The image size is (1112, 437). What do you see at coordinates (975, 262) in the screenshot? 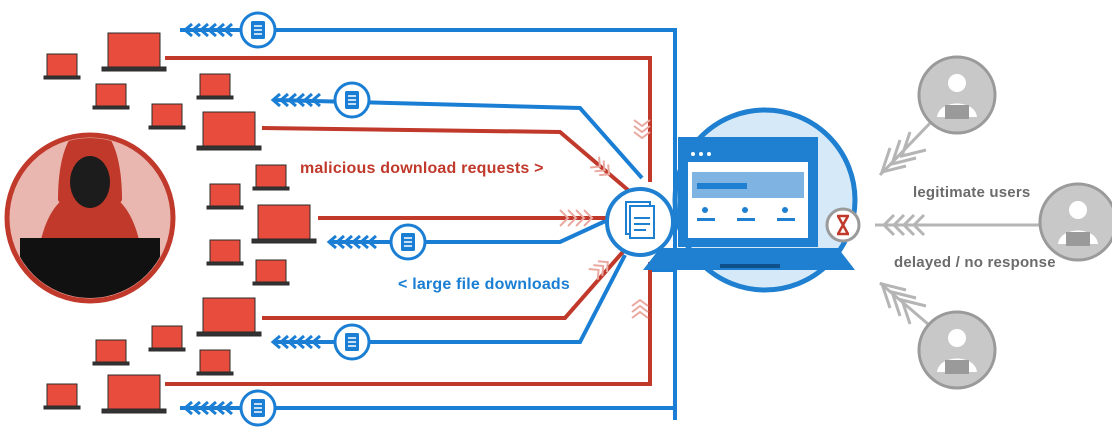
I see `delayed-response-label: delayed / no response` at bounding box center [975, 262].